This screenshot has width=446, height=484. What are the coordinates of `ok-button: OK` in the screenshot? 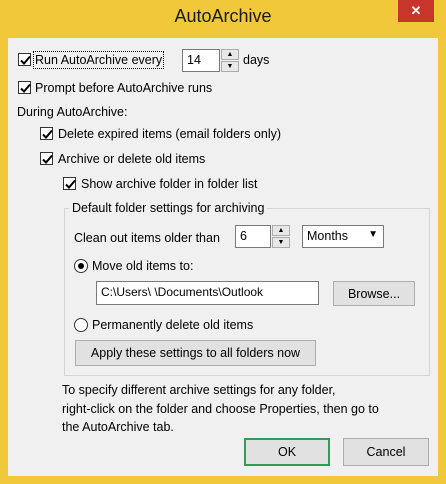 It's located at (287, 452).